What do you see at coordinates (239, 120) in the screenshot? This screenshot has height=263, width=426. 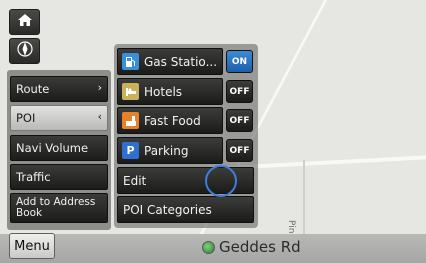 I see `fast-food-toggle: OFF` at bounding box center [239, 120].